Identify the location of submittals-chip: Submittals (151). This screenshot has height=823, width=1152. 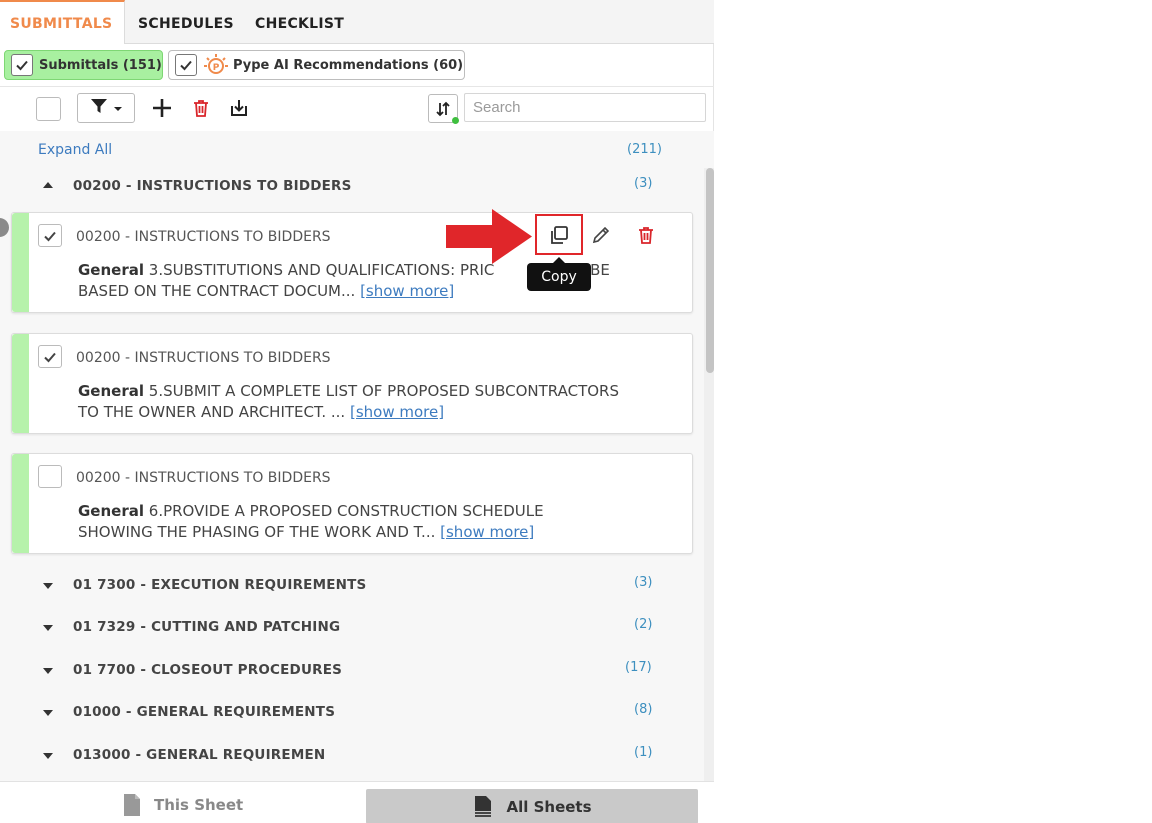
(83, 65).